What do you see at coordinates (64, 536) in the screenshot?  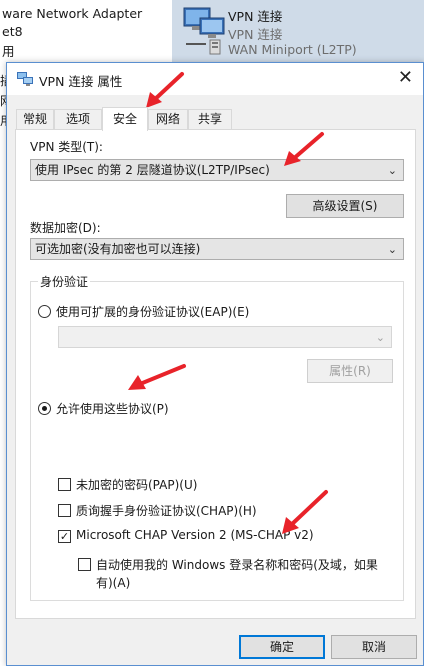 I see `mschapv2-checkbox: ✓` at bounding box center [64, 536].